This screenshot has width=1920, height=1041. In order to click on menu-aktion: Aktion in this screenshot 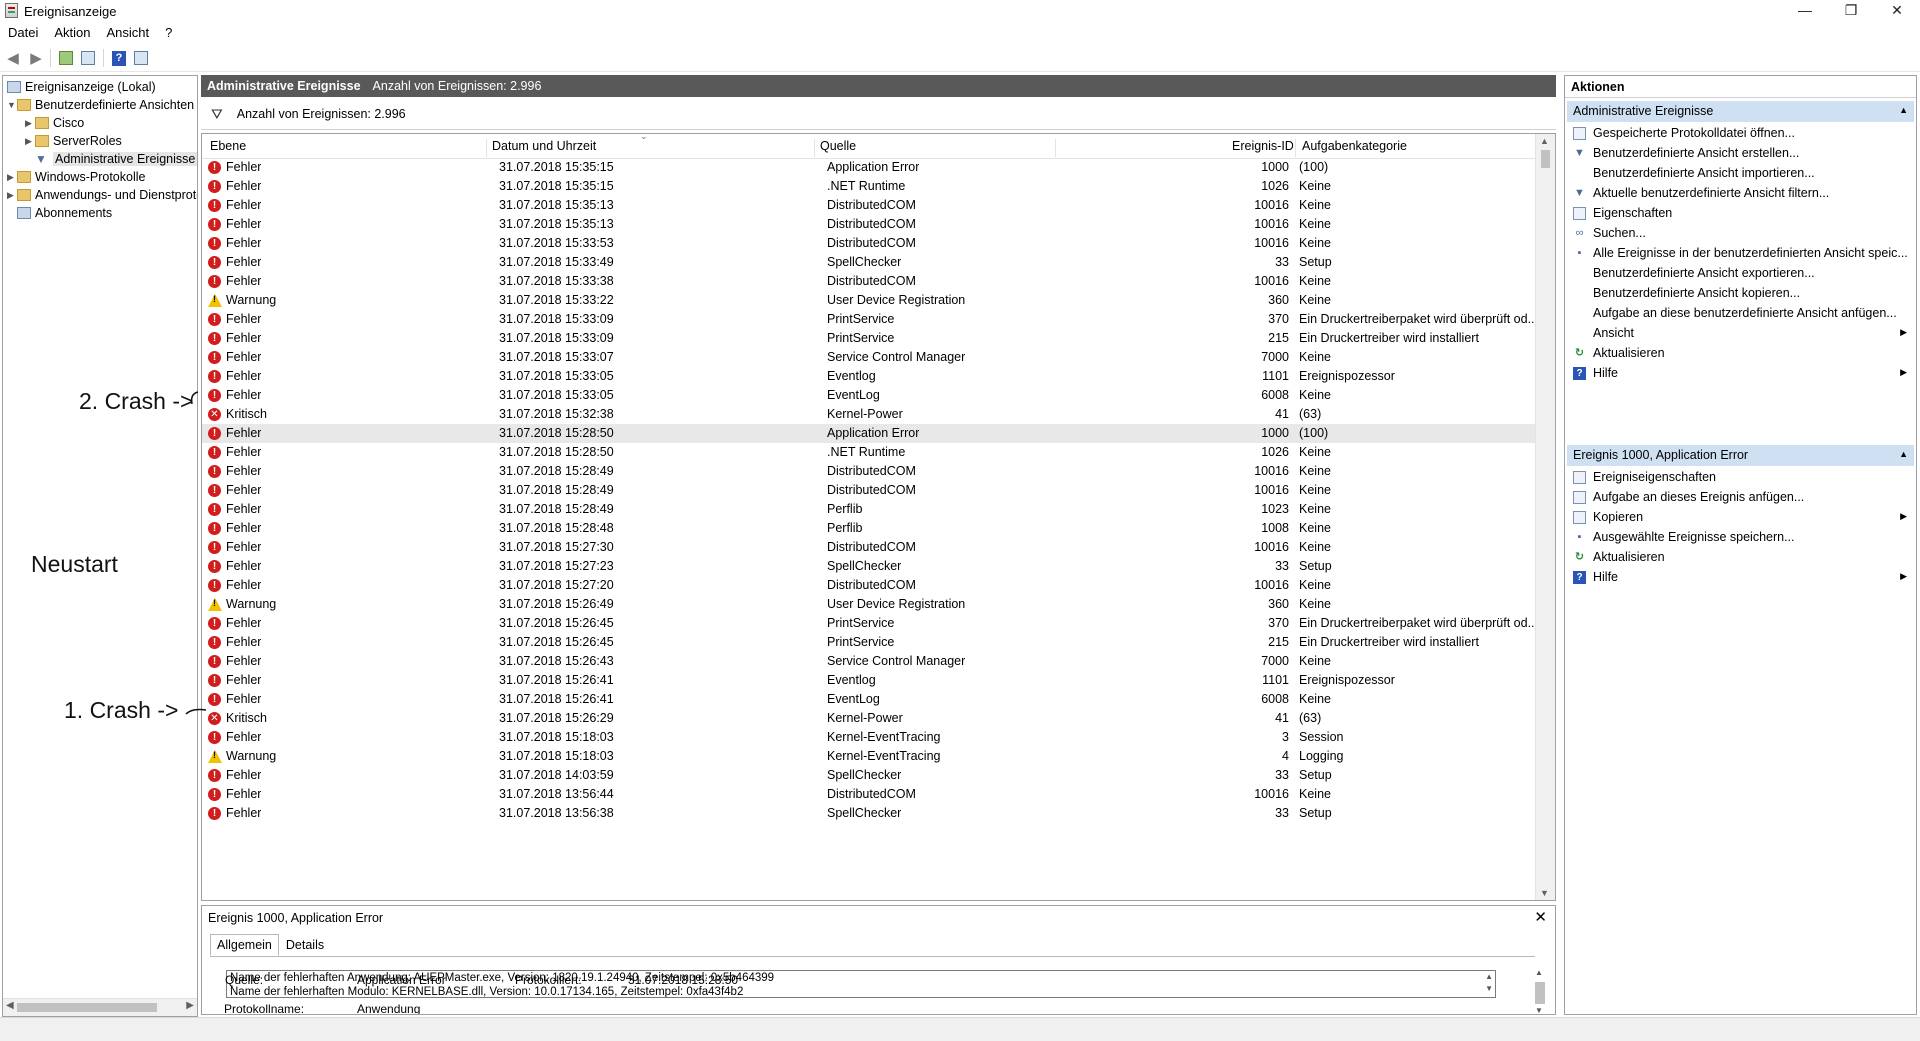, I will do `click(72, 33)`.